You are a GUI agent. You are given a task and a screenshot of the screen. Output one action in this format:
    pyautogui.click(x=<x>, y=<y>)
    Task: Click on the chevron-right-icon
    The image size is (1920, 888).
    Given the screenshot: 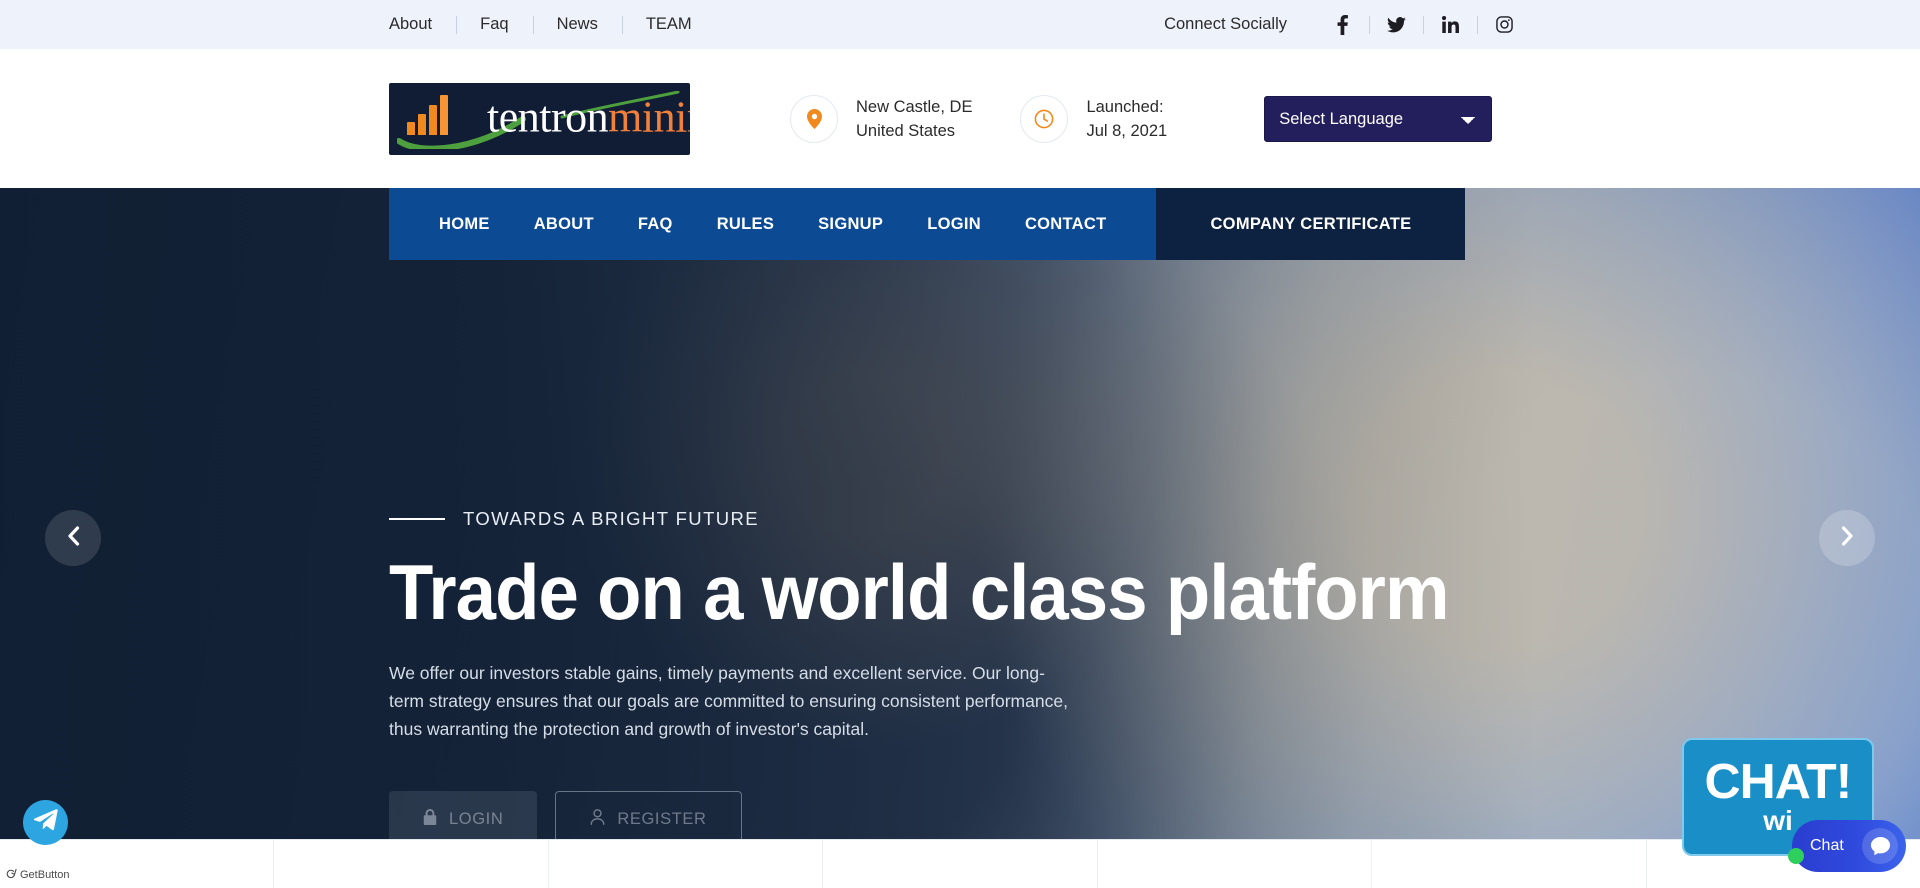 What is the action you would take?
    pyautogui.click(x=1847, y=538)
    